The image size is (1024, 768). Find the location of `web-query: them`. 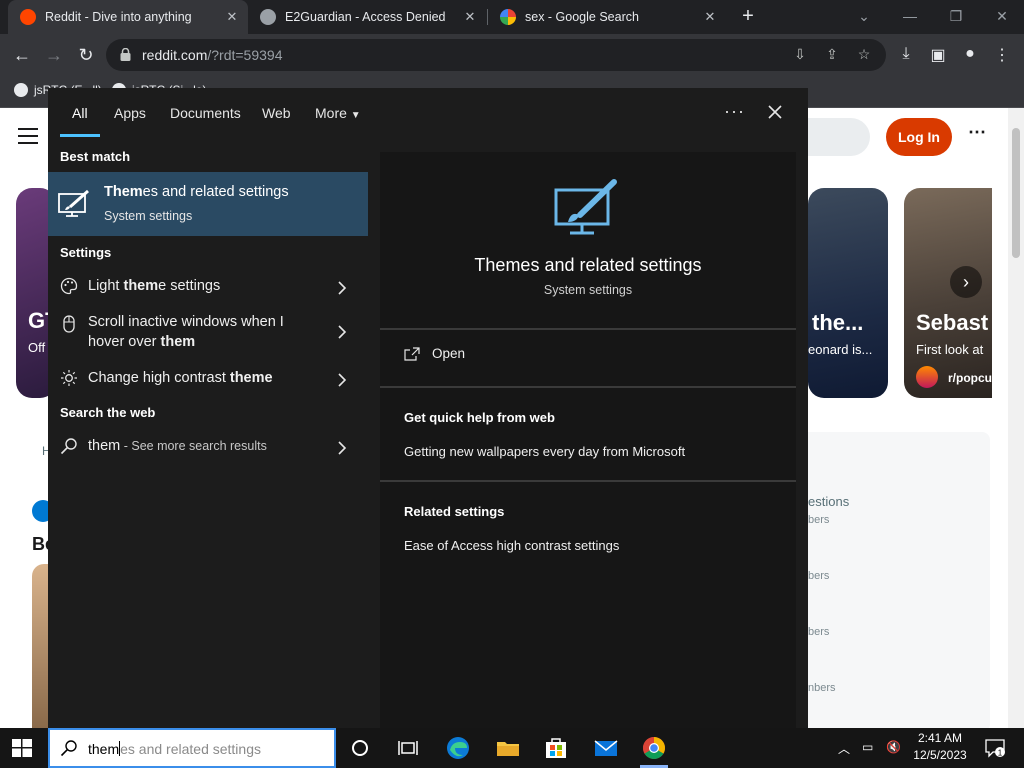

web-query: them is located at coordinates (104, 446).